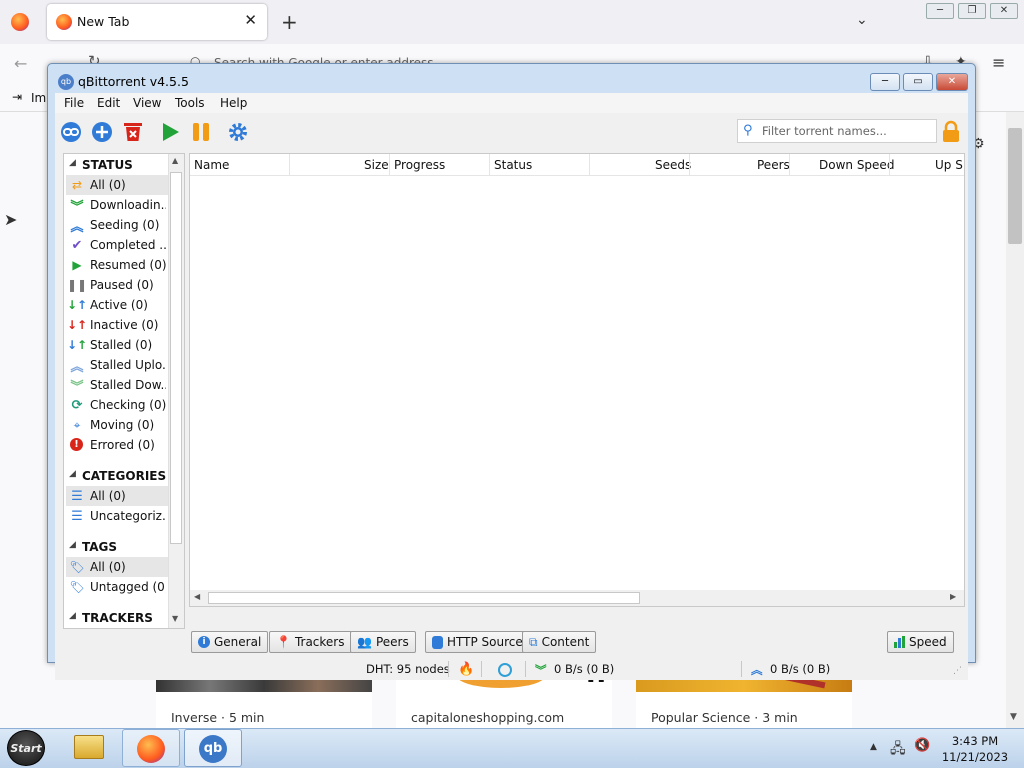 The width and height of the screenshot is (1024, 768). I want to click on torrent-list-horizontal-scrollbar: ◀ ▶, so click(577, 598).